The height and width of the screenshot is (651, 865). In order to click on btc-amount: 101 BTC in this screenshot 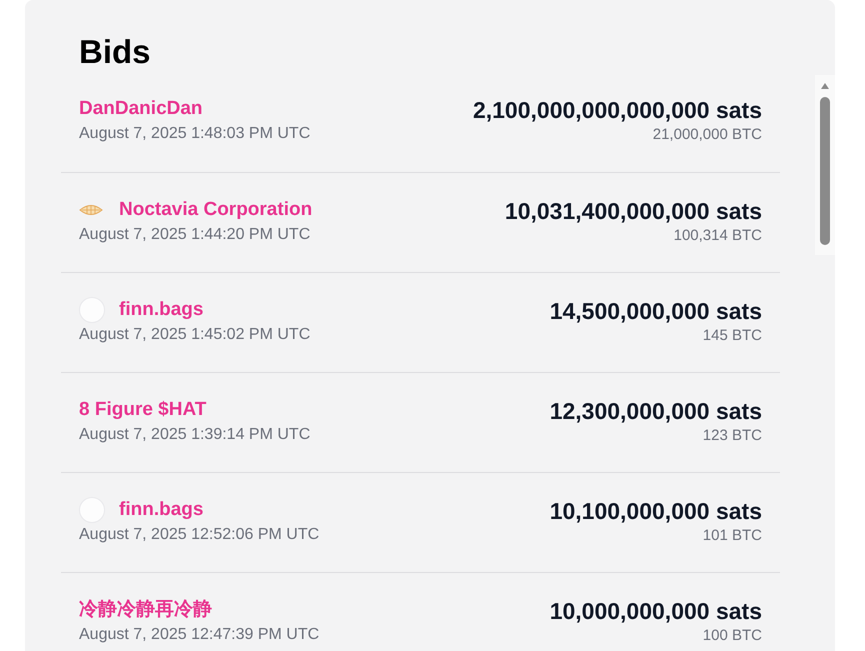, I will do `click(732, 536)`.